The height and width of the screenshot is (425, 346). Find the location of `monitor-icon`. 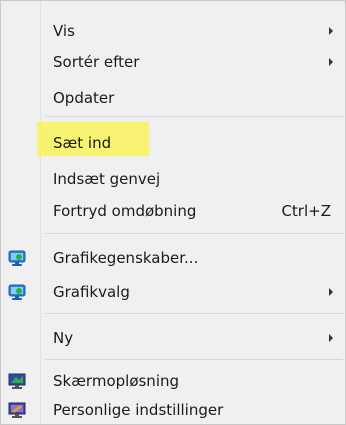

monitor-icon is located at coordinates (17, 381).